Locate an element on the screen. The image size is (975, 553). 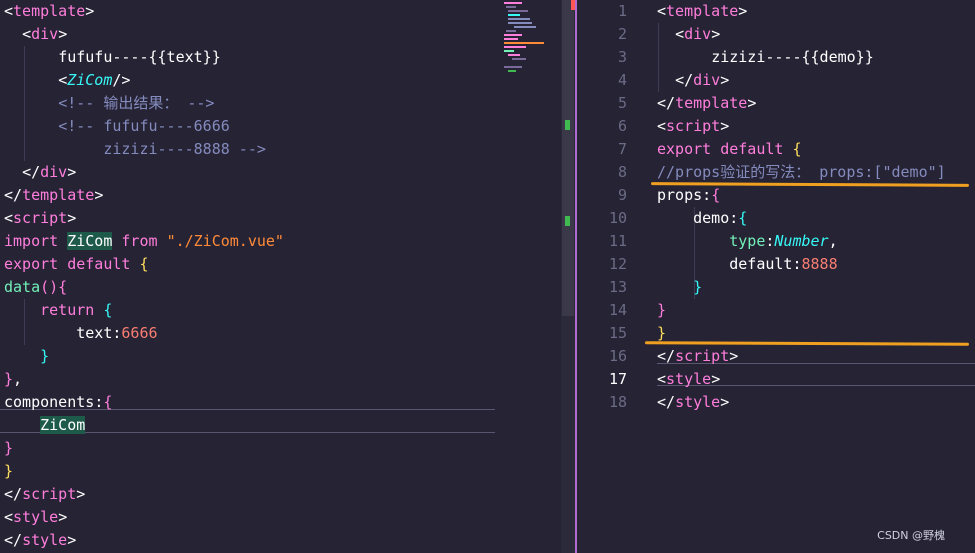
code-line: //props验证的写法： props:["demo"] is located at coordinates (816, 172).